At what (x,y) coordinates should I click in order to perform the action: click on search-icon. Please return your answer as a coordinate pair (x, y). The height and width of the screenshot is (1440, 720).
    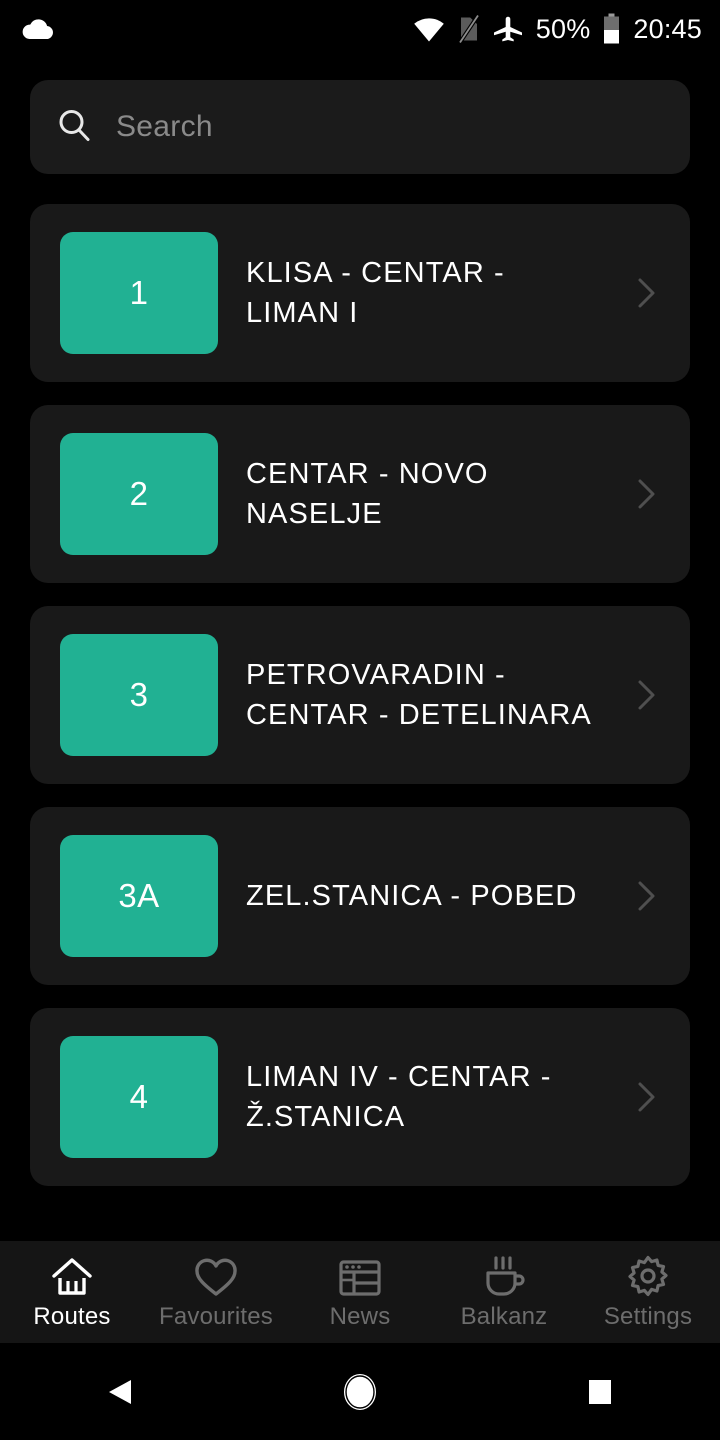
    Looking at the image, I should click on (74, 127).